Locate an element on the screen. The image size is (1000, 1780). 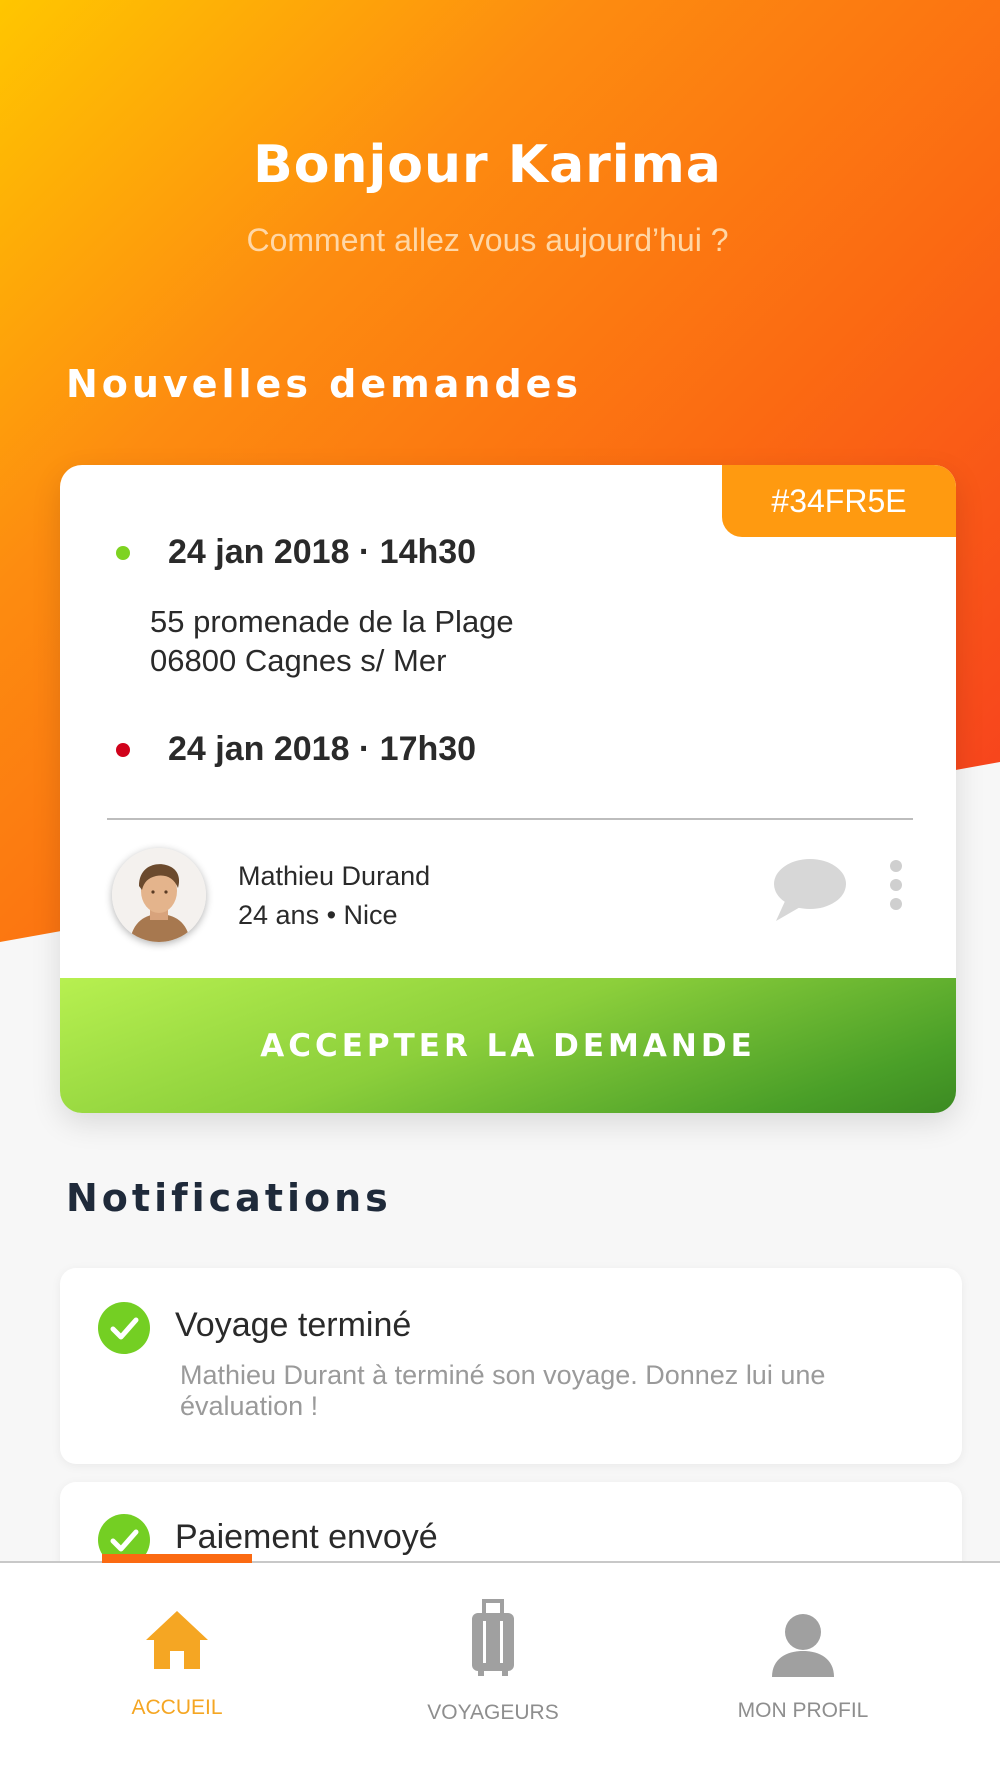
bottom-tab-bar: ACCUEIL VOYAGEURS MON PROFIL is located at coordinates (500, 1667).